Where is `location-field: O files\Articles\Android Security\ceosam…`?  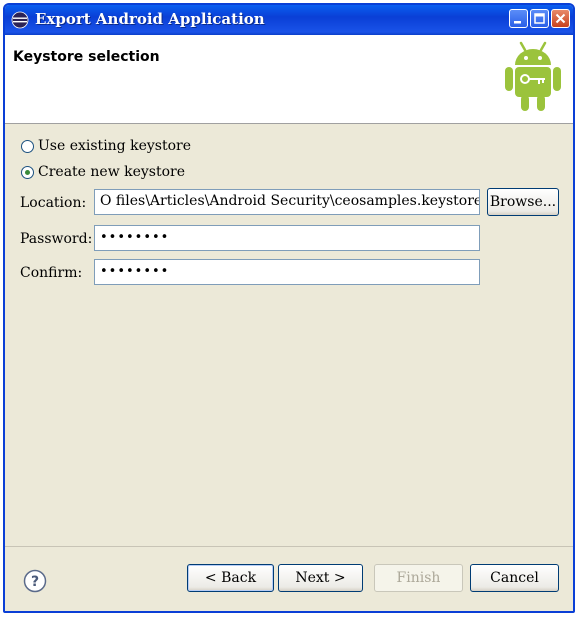
location-field: O files\Articles\Android Security\ceosam… is located at coordinates (287, 202).